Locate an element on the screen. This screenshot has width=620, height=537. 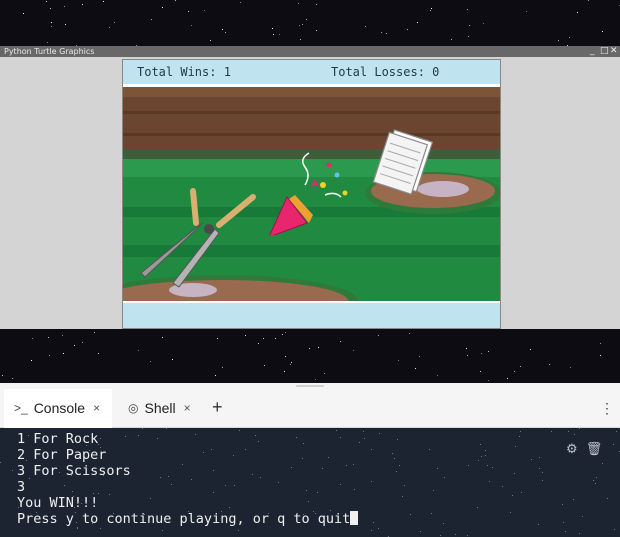
console-line: You WIN!!! is located at coordinates (58, 503).